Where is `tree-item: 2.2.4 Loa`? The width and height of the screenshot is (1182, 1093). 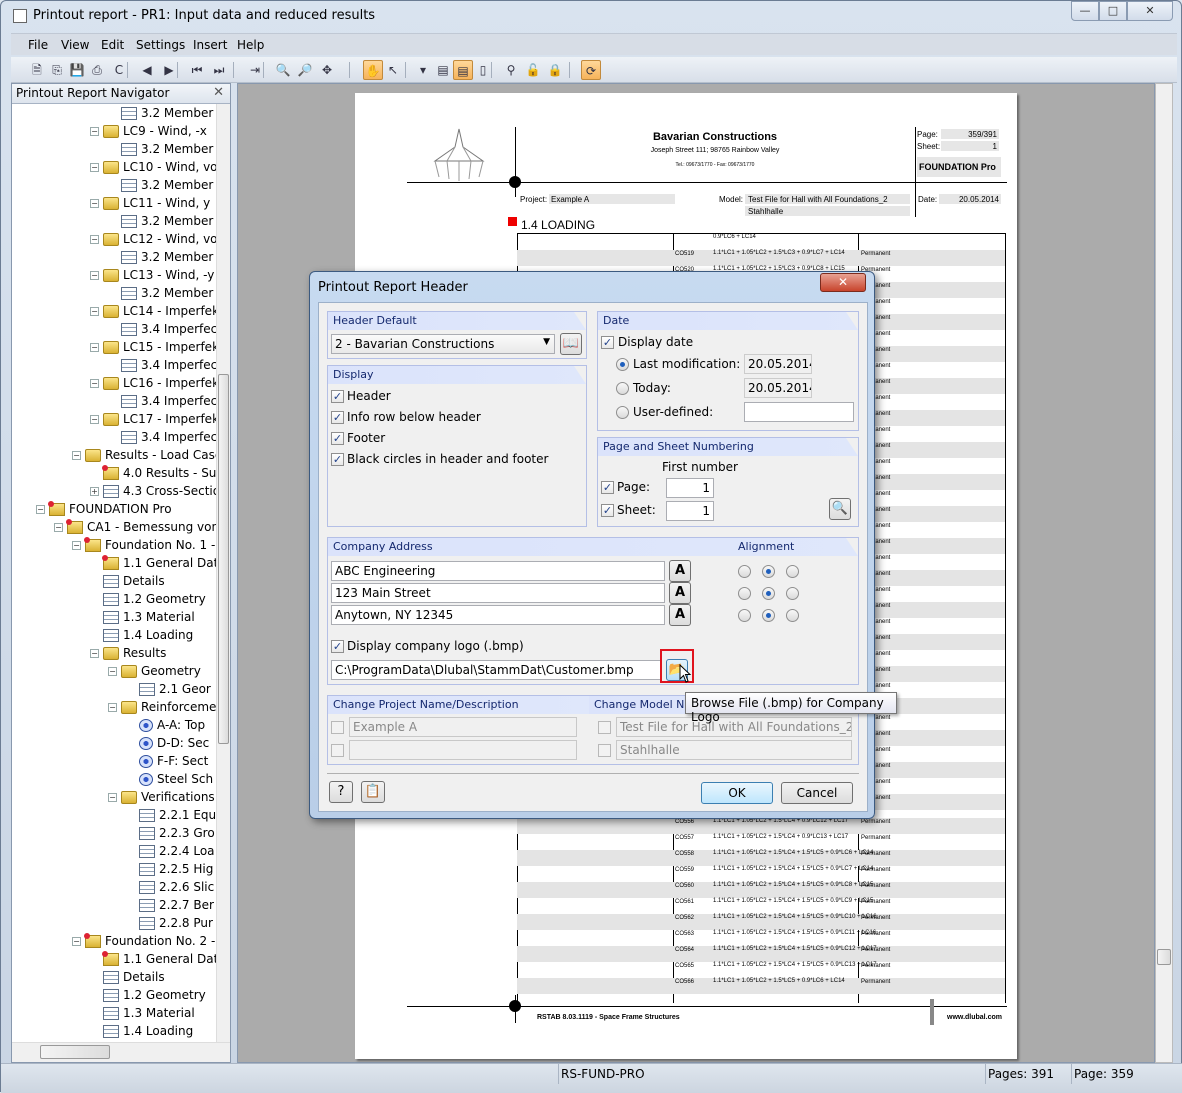
tree-item: 2.2.4 Loa is located at coordinates (177, 851).